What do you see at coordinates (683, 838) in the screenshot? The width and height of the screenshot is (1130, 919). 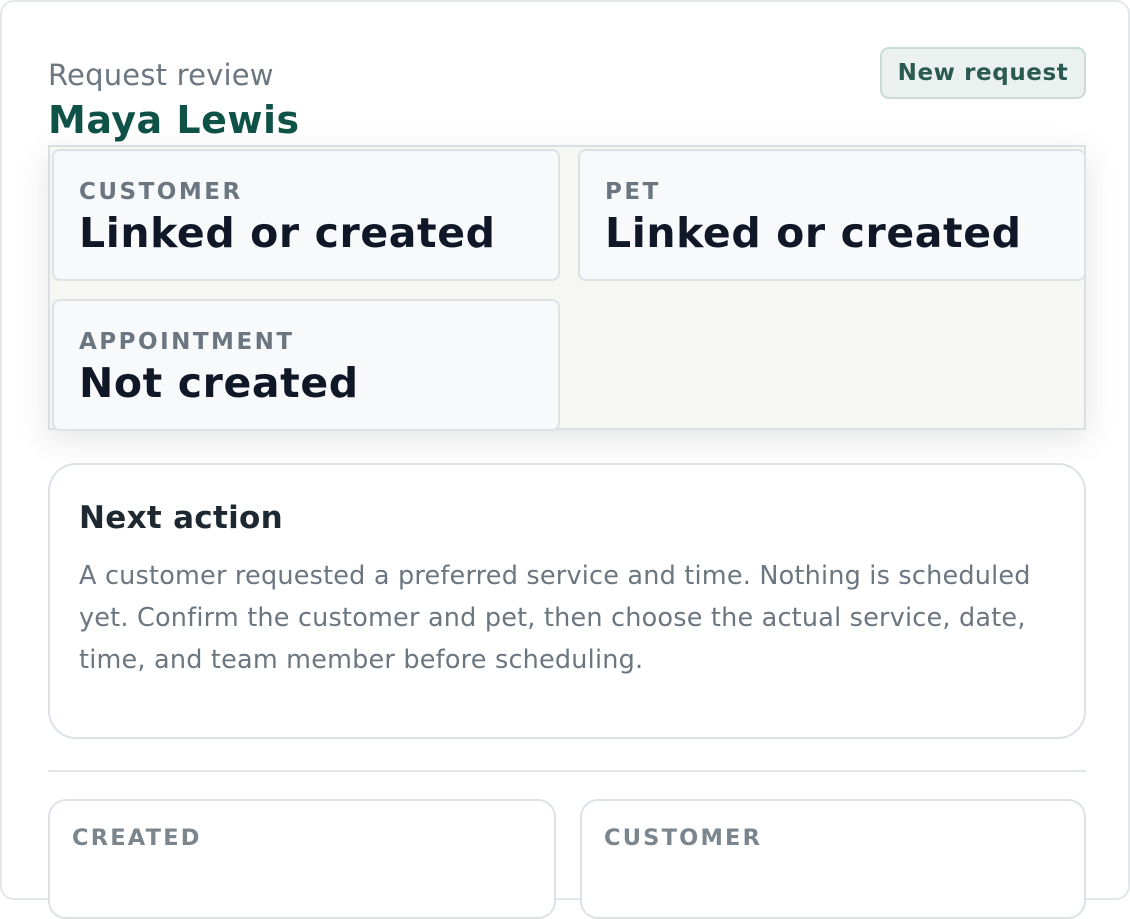 I see `detail-card-label: CUSTOMER` at bounding box center [683, 838].